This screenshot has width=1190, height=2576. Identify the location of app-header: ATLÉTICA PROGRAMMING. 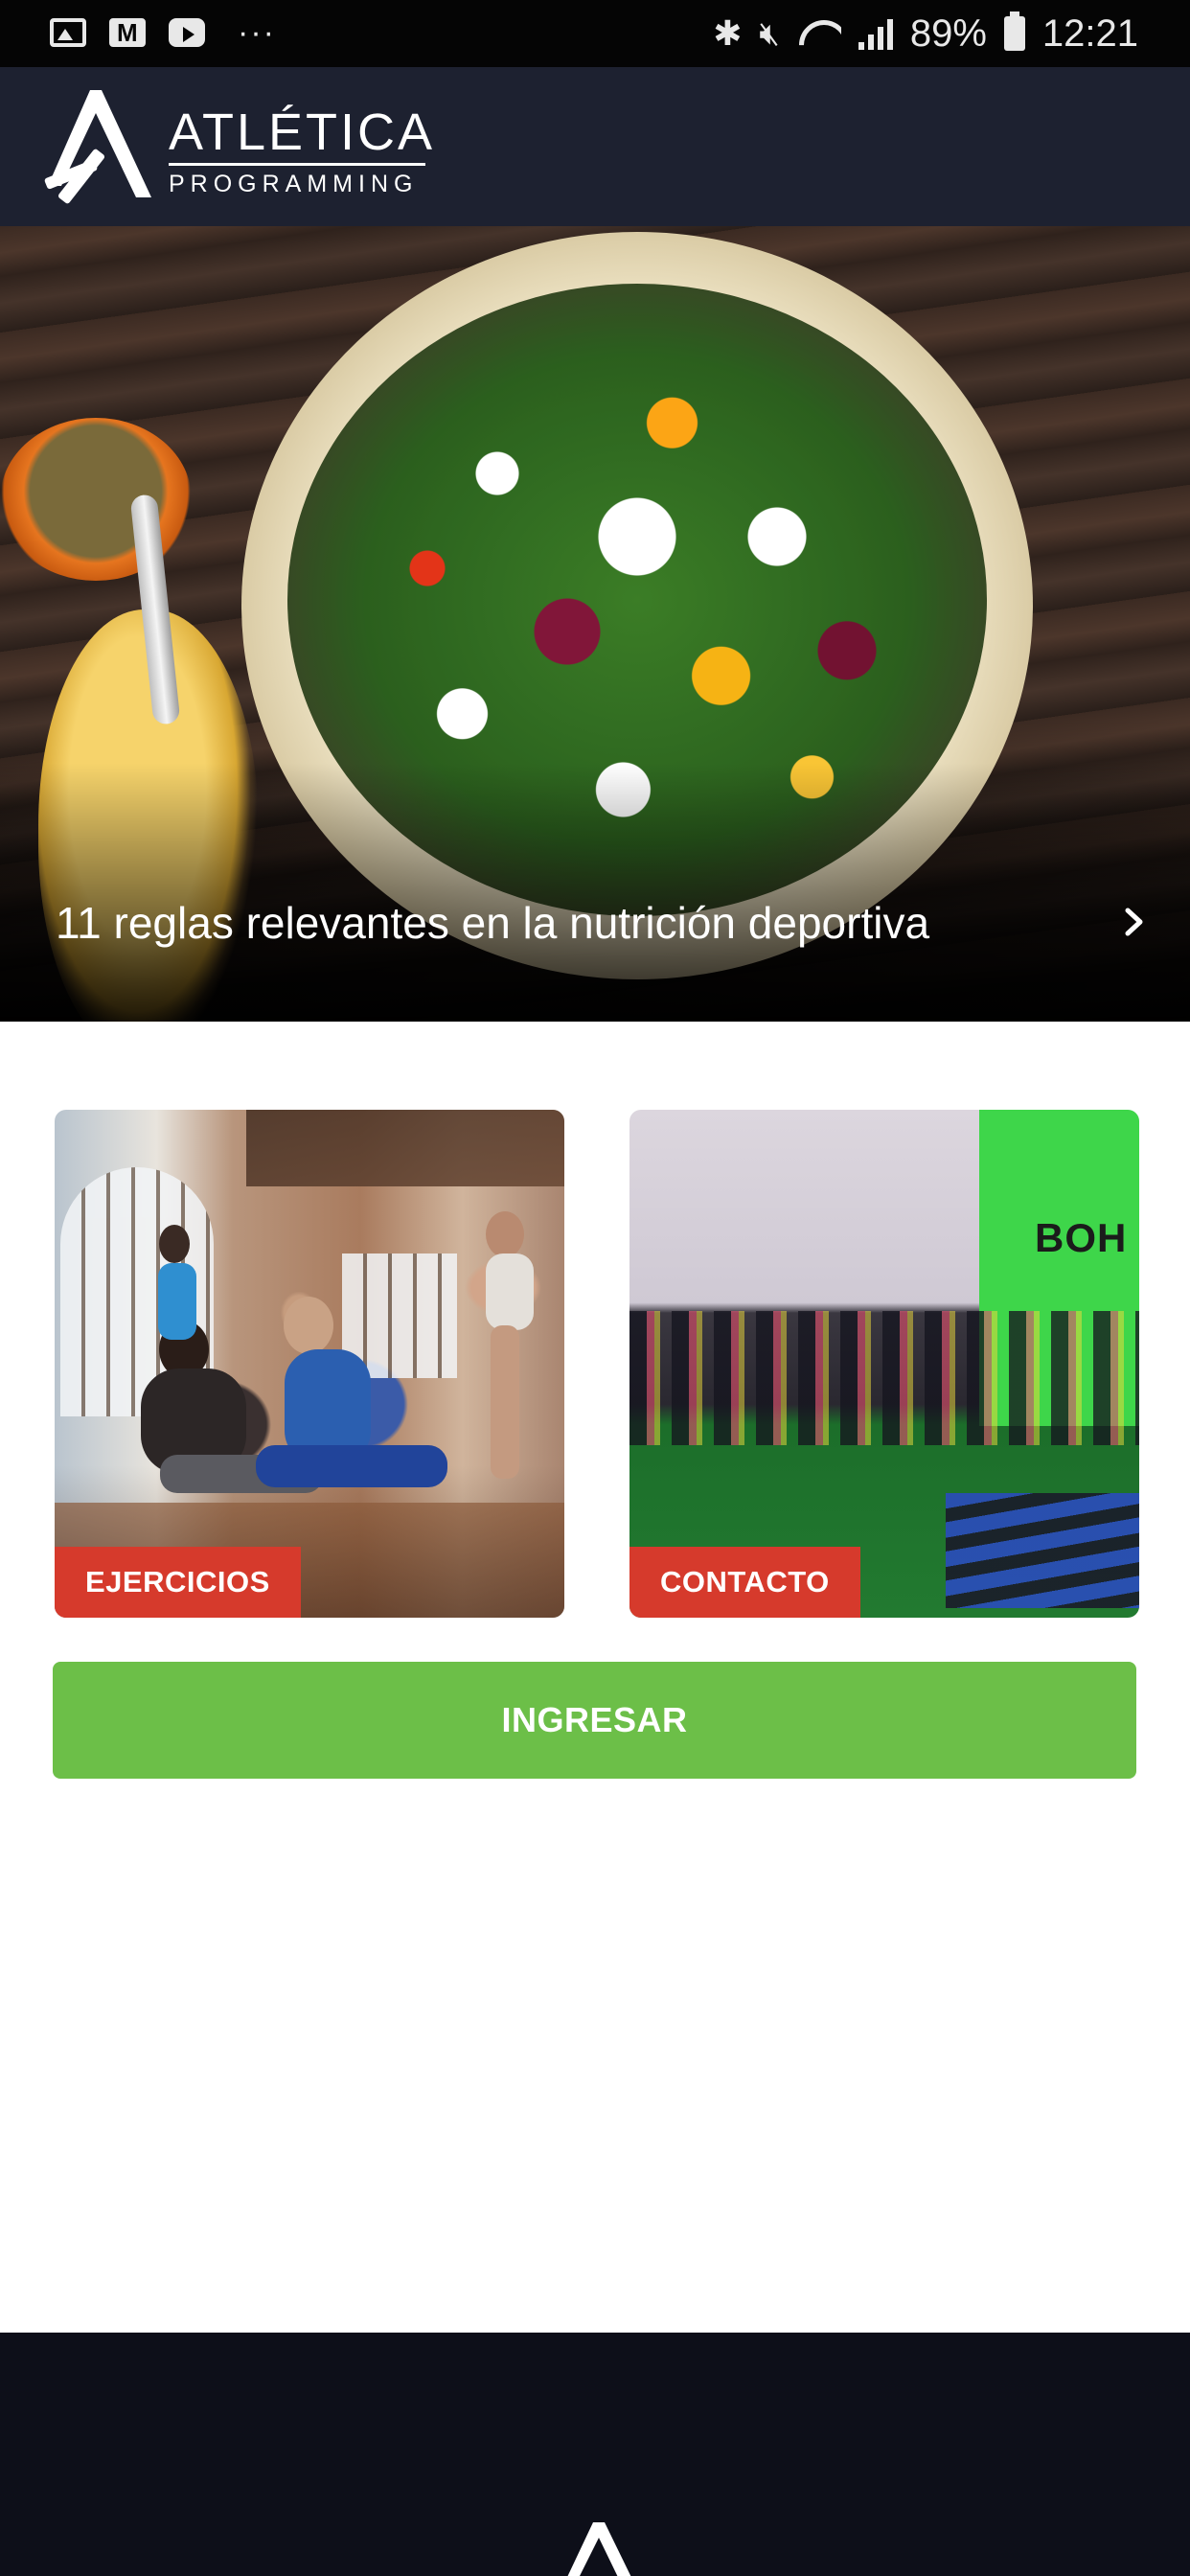
(595, 146).